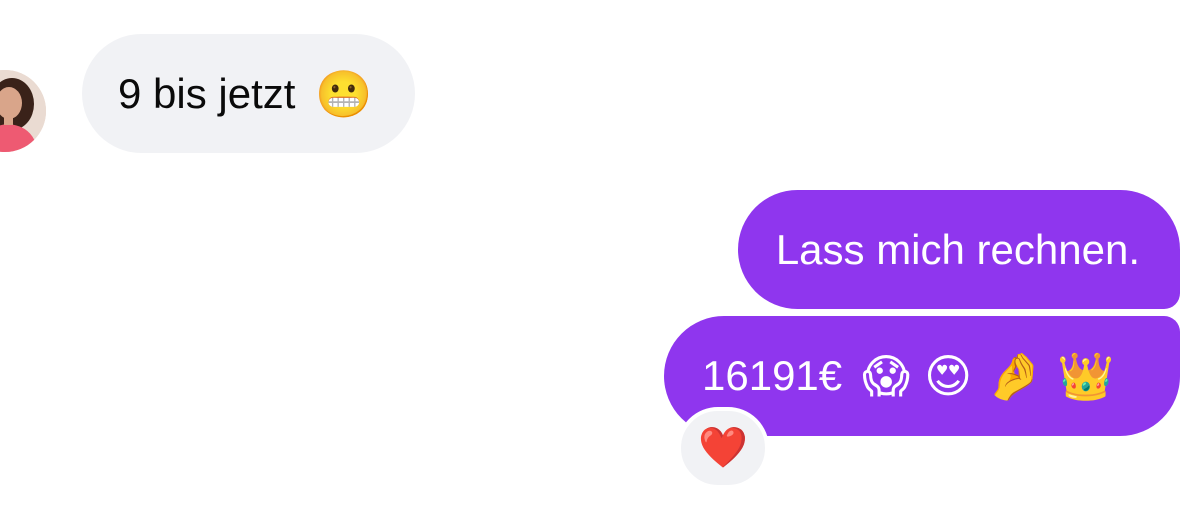 This screenshot has width=1204, height=507. What do you see at coordinates (948, 376) in the screenshot?
I see `heart-eyes-emoji-icon: 😍` at bounding box center [948, 376].